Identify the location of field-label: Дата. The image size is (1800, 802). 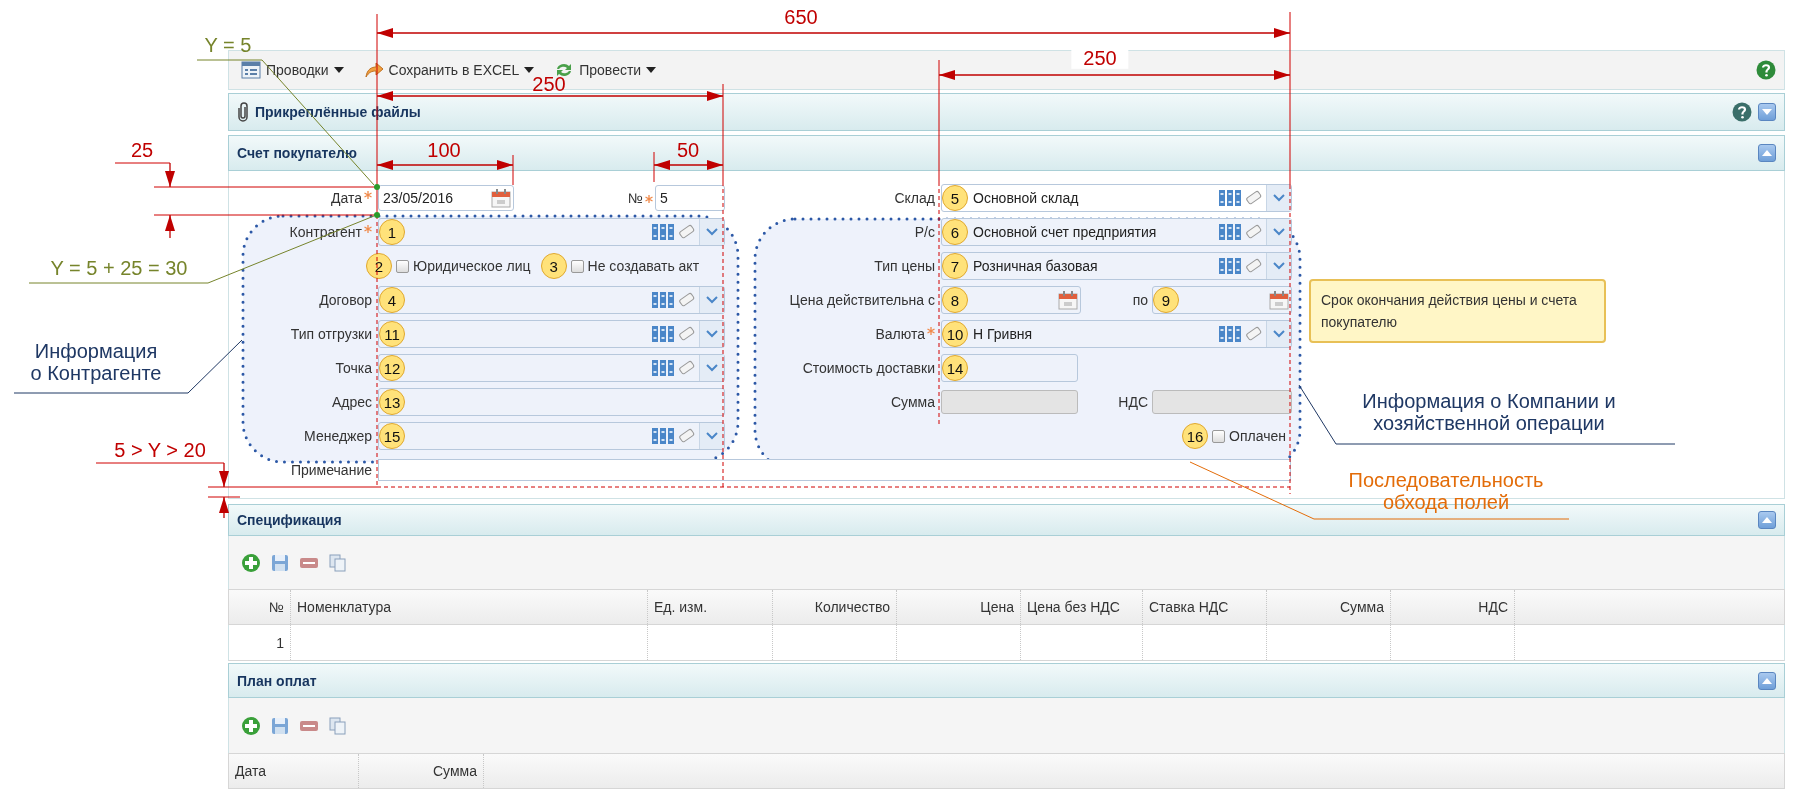
(346, 198).